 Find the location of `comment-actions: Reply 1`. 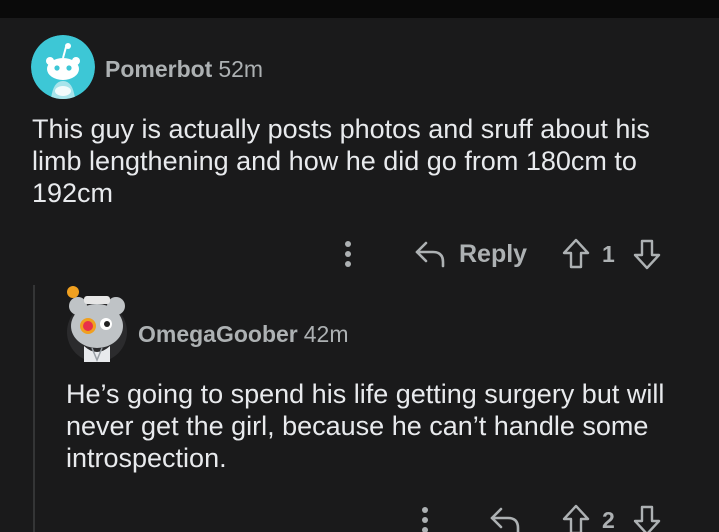

comment-actions: Reply 1 is located at coordinates (359, 254).